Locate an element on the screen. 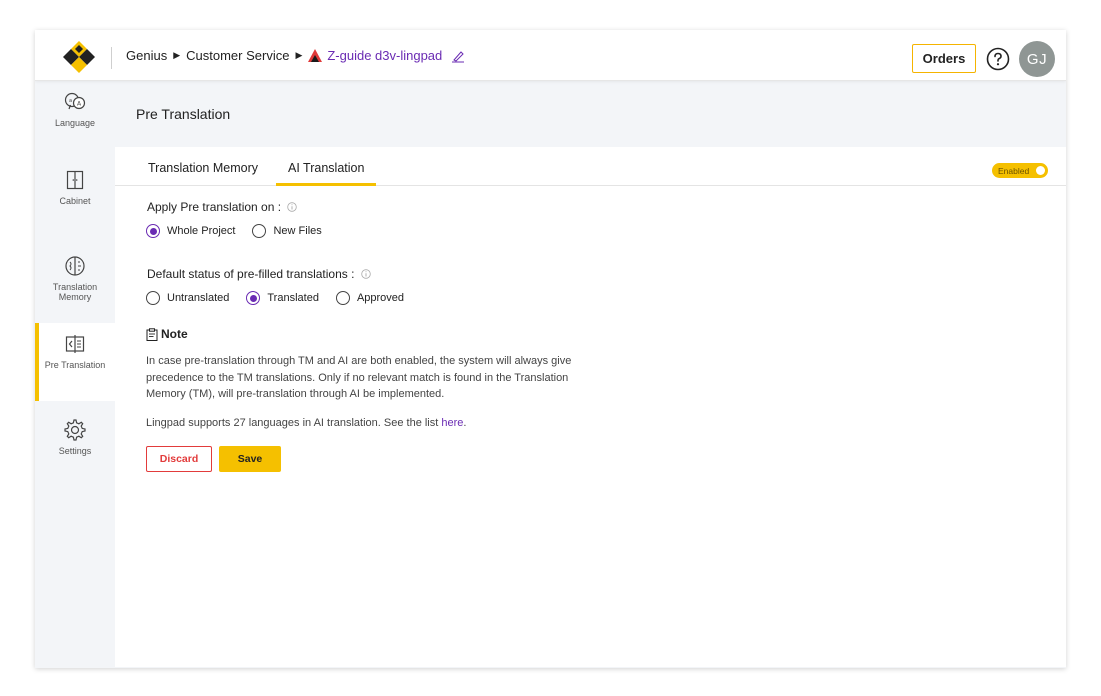 The height and width of the screenshot is (696, 1101). sidebar-item-language: a A Language is located at coordinates (75, 120).